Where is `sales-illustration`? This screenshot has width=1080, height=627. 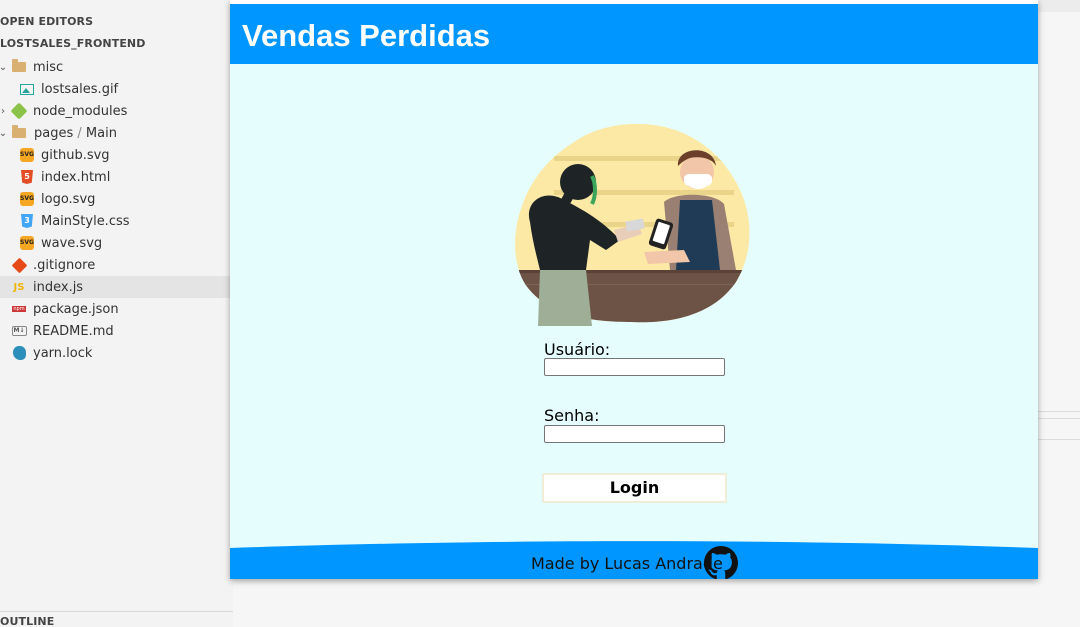
sales-illustration is located at coordinates (632, 224).